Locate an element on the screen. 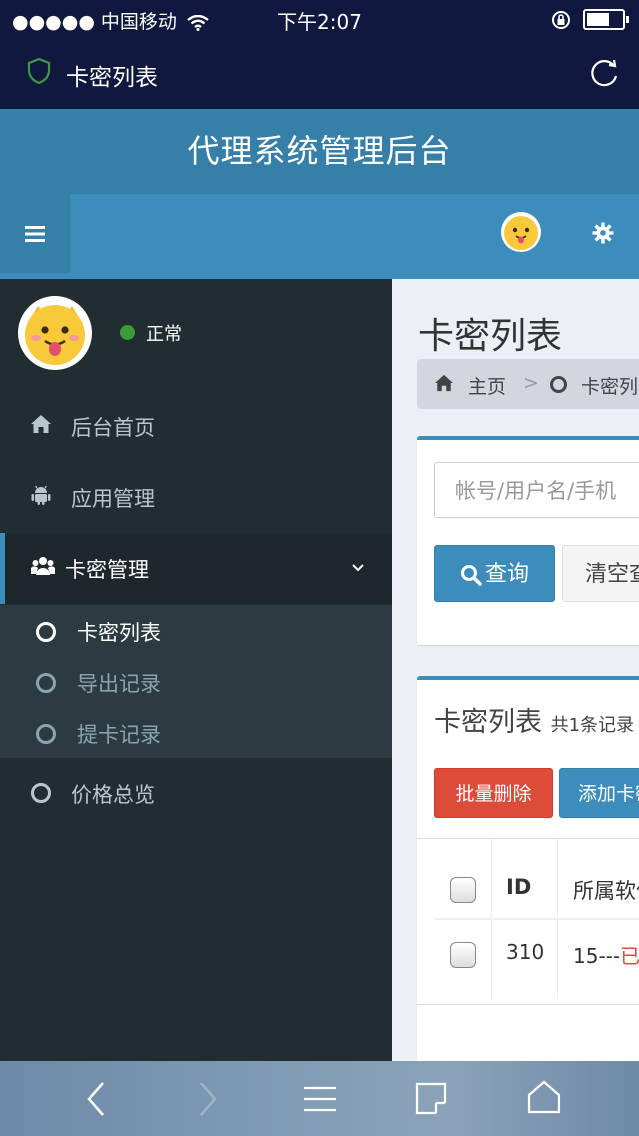  android-icon is located at coordinates (41, 495).